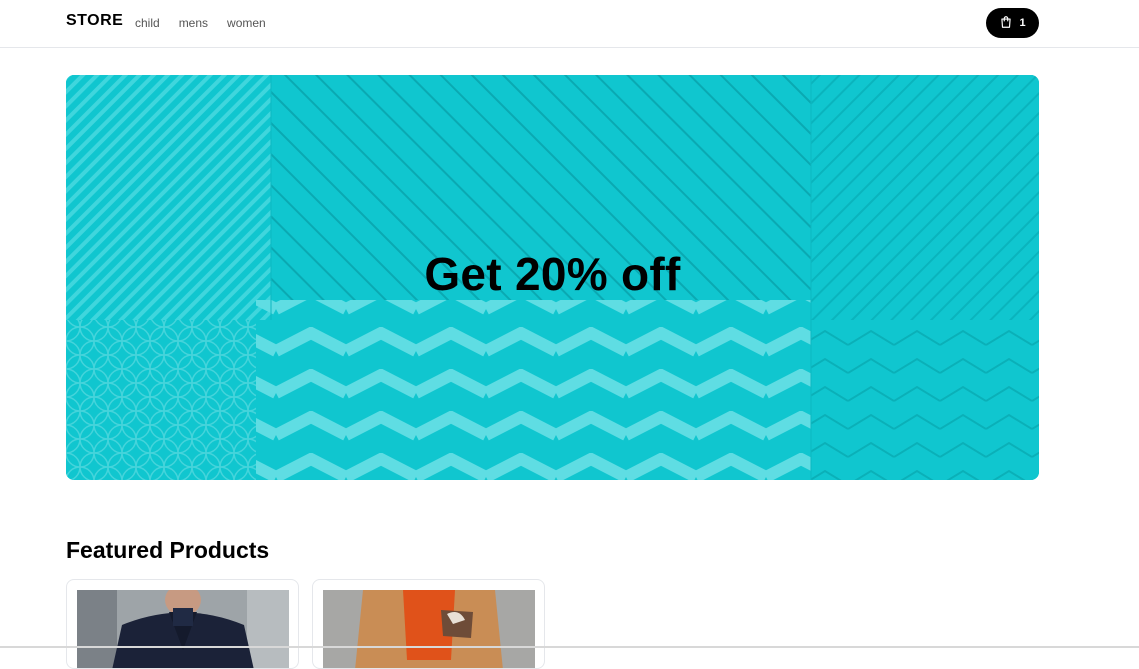 This screenshot has height=669, width=1139. I want to click on nav-link-women: women, so click(246, 23).